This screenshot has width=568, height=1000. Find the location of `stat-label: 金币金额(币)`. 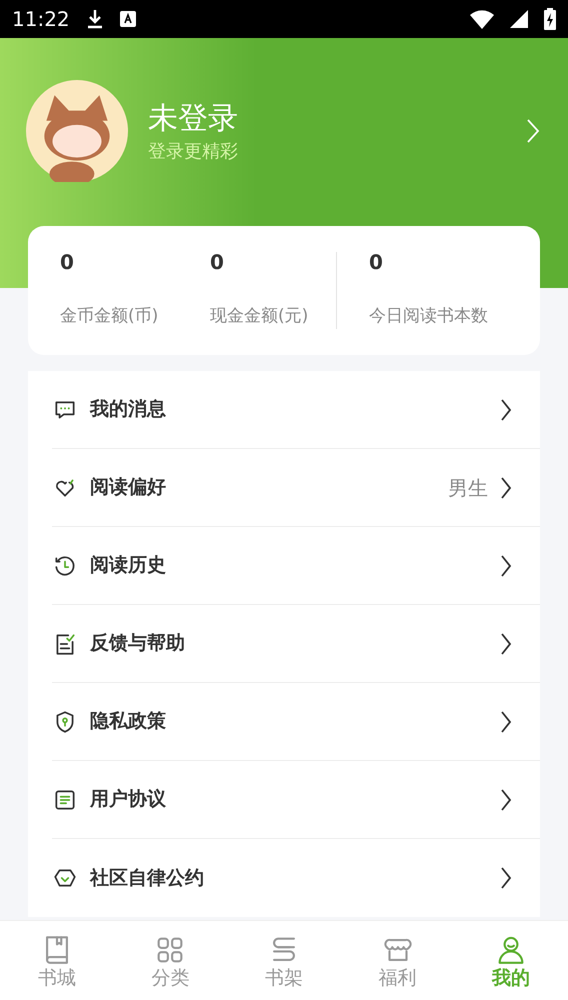

stat-label: 金币金额(币) is located at coordinates (110, 316).